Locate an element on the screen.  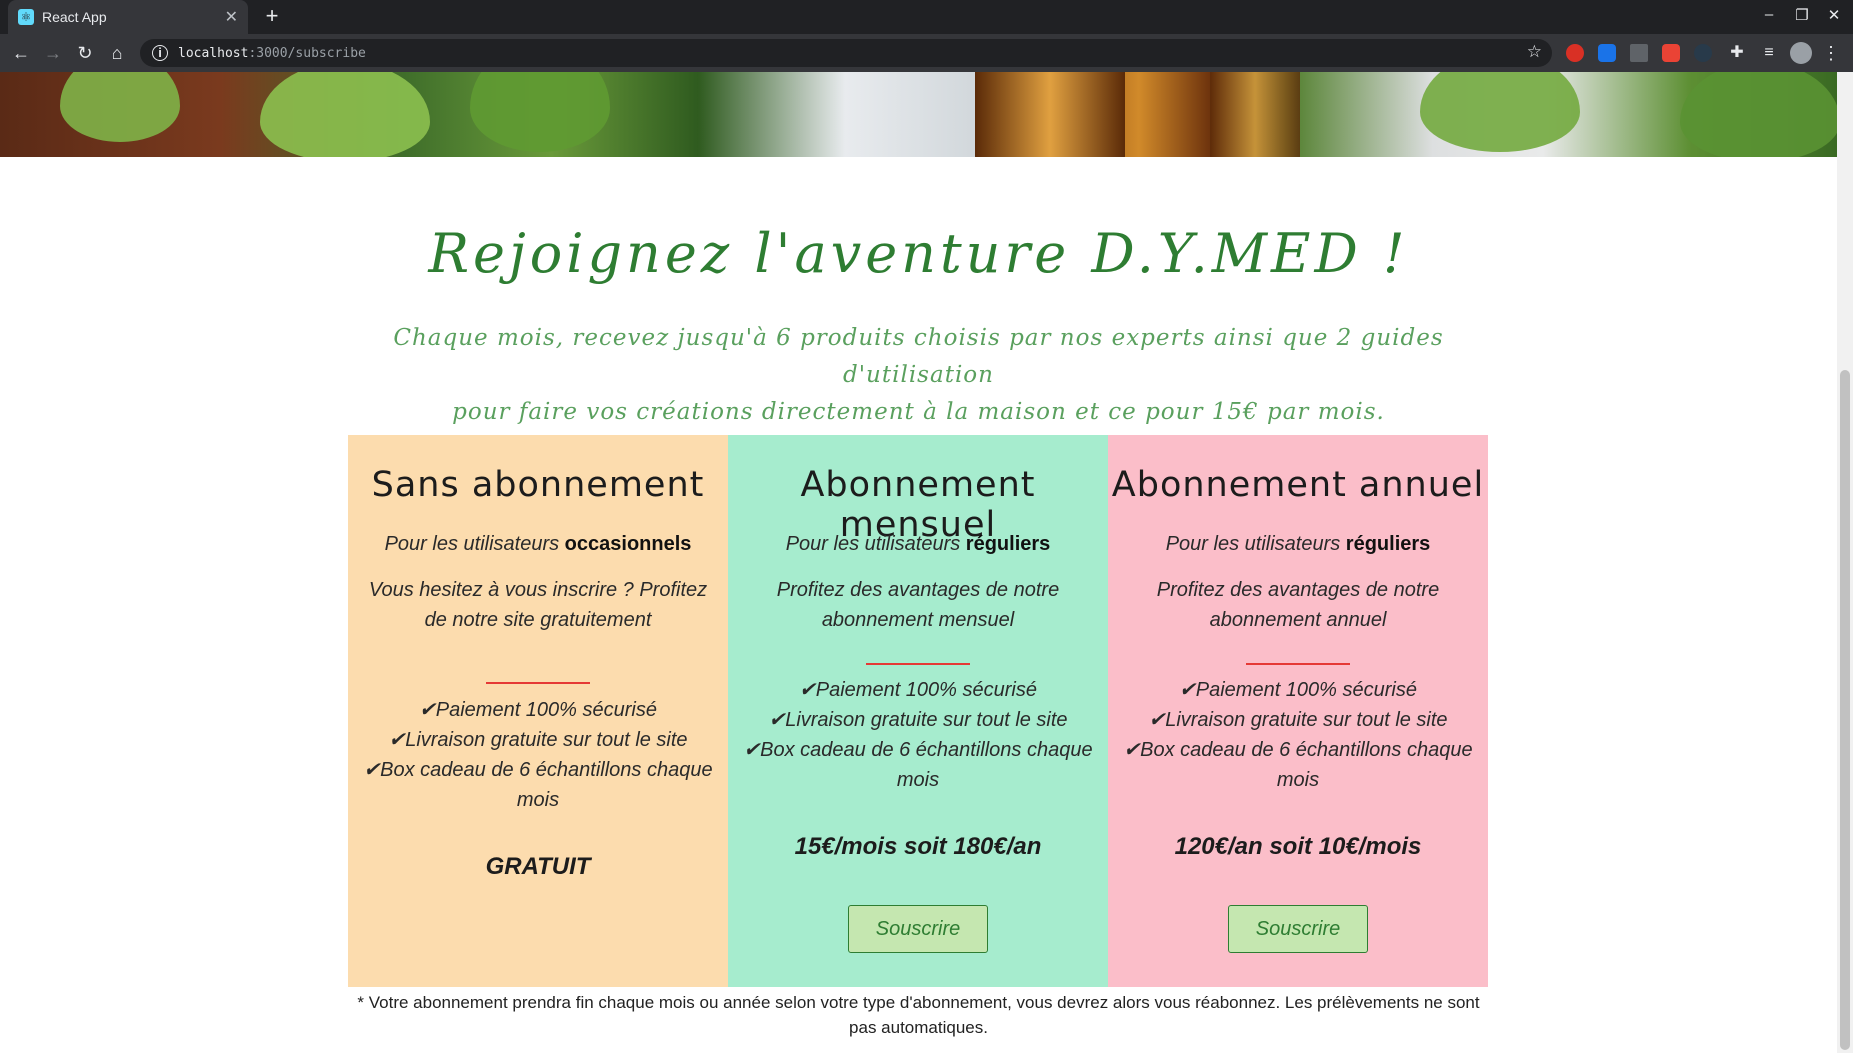
tab-title: React App is located at coordinates (74, 17).